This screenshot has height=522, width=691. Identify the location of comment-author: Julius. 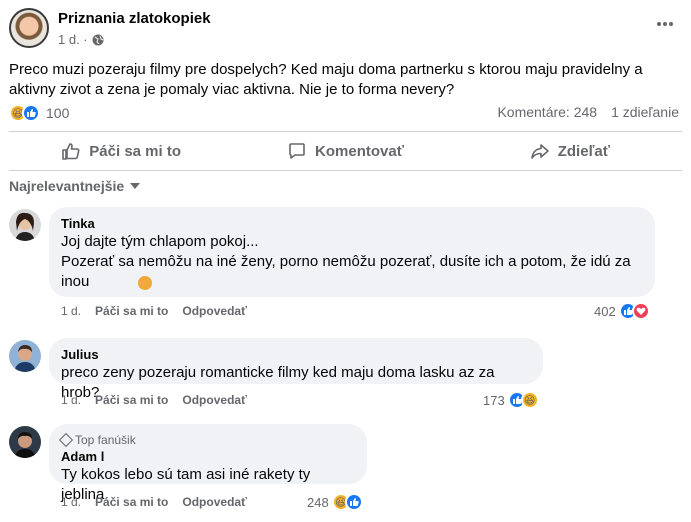
(296, 354).